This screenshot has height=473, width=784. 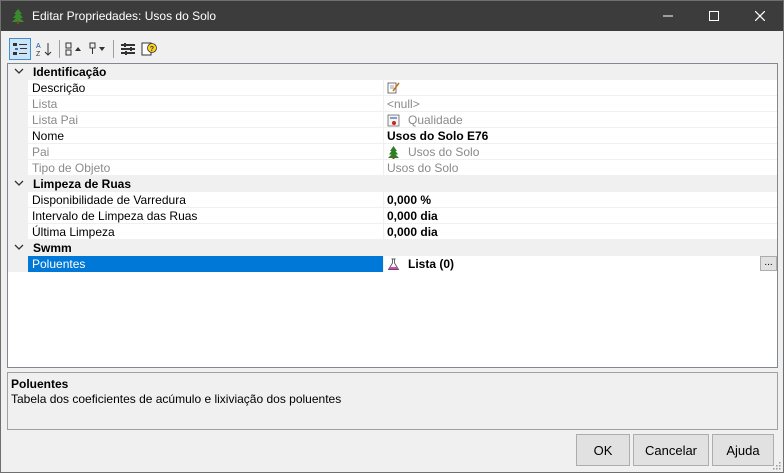 I want to click on property-name: Descrição, so click(x=59, y=88).